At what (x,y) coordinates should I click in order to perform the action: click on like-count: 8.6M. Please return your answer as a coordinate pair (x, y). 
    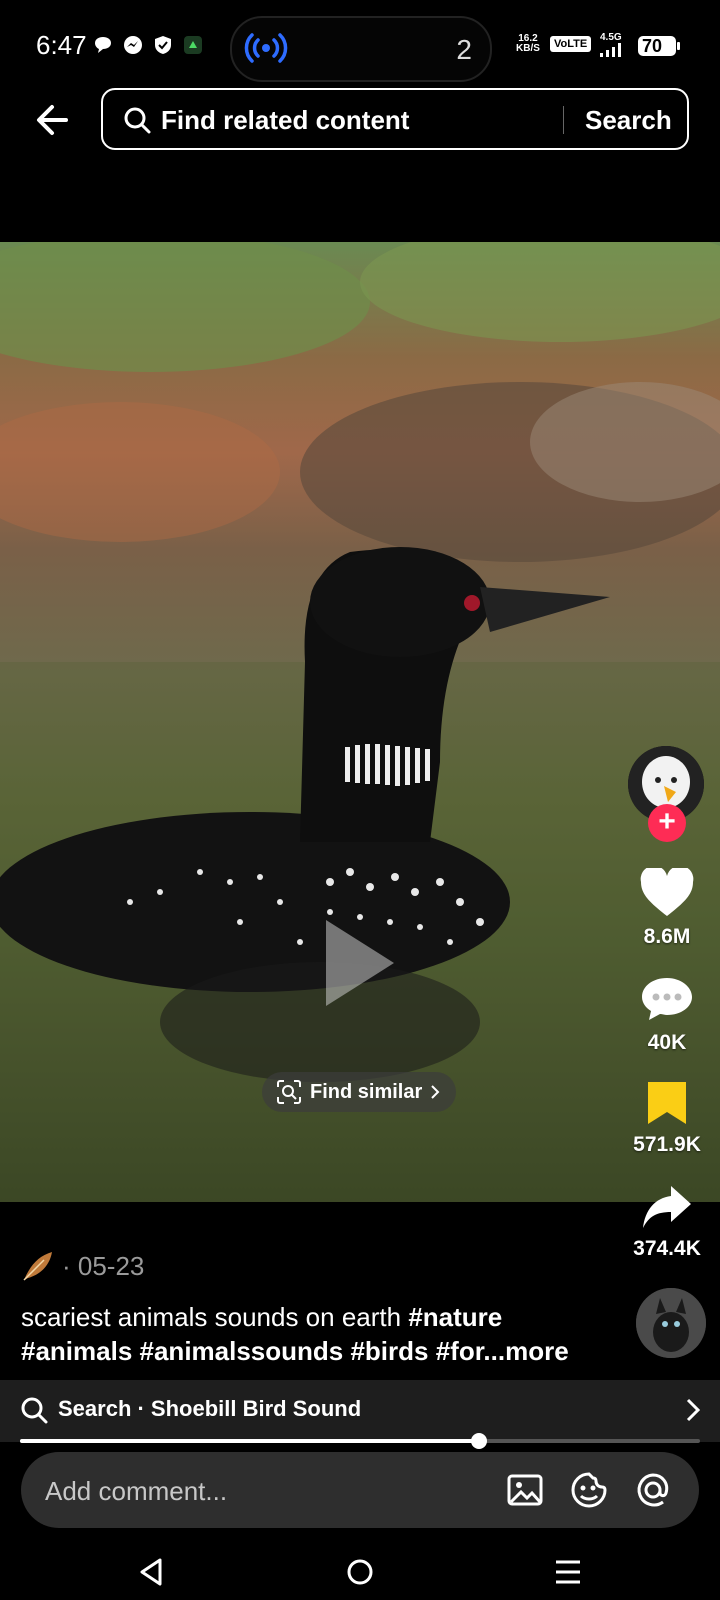
    Looking at the image, I should click on (667, 936).